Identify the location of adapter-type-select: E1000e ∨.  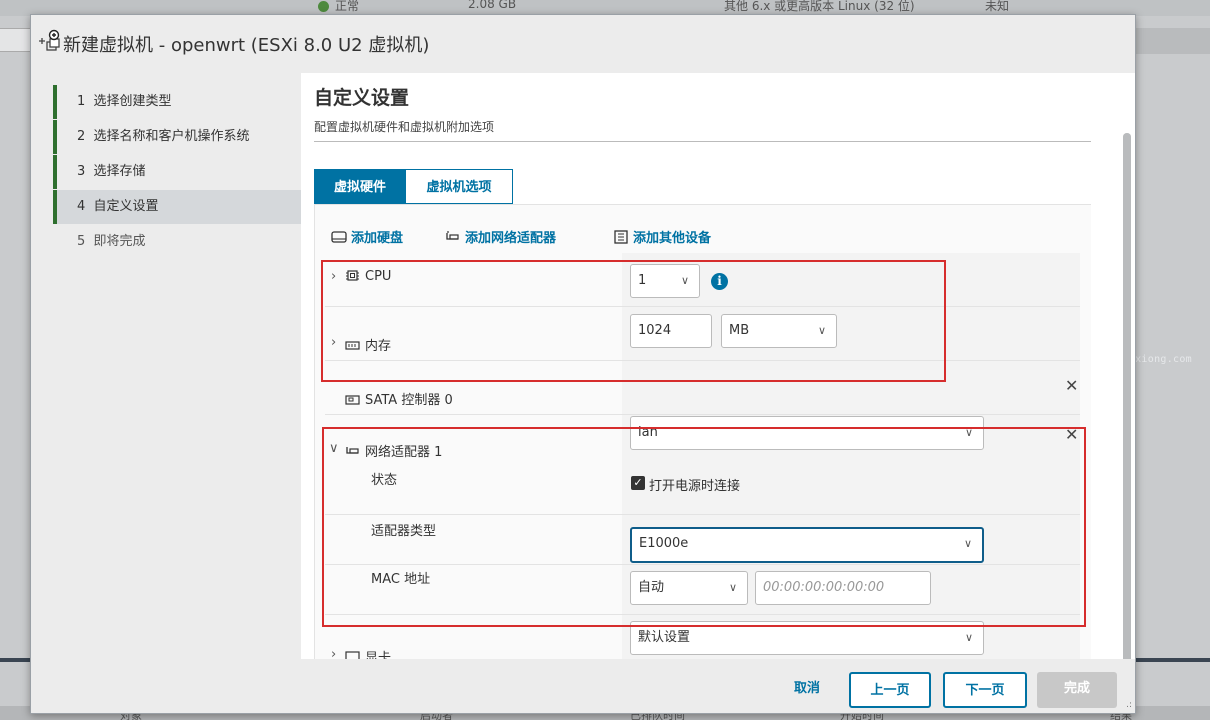
(807, 545).